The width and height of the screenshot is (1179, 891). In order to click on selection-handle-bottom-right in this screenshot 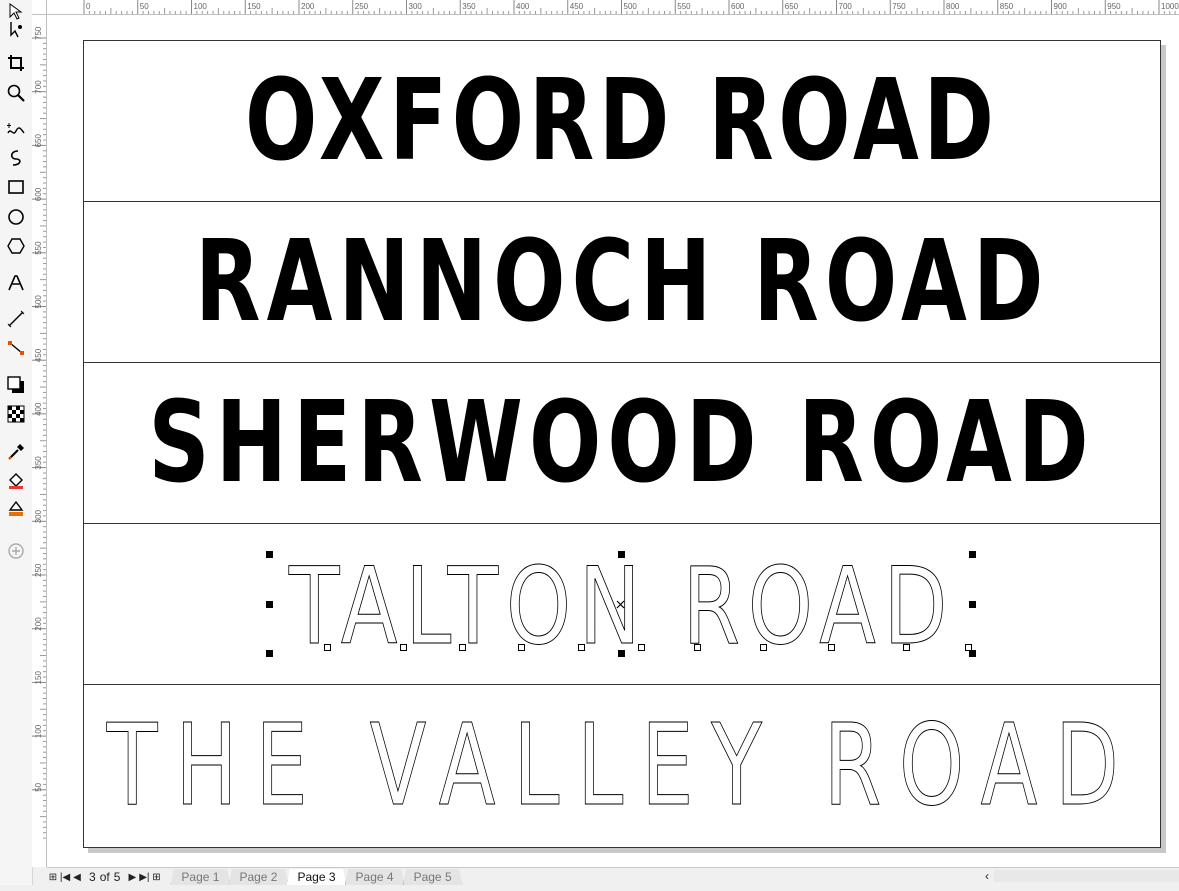, I will do `click(972, 653)`.